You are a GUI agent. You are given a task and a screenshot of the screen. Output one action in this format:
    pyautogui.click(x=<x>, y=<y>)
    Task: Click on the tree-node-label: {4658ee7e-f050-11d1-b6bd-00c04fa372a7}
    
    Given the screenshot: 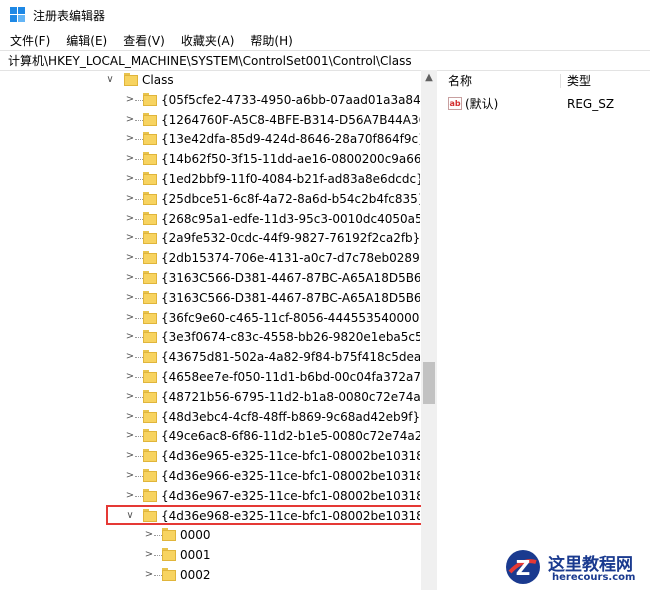 What is the action you would take?
    pyautogui.click(x=290, y=377)
    